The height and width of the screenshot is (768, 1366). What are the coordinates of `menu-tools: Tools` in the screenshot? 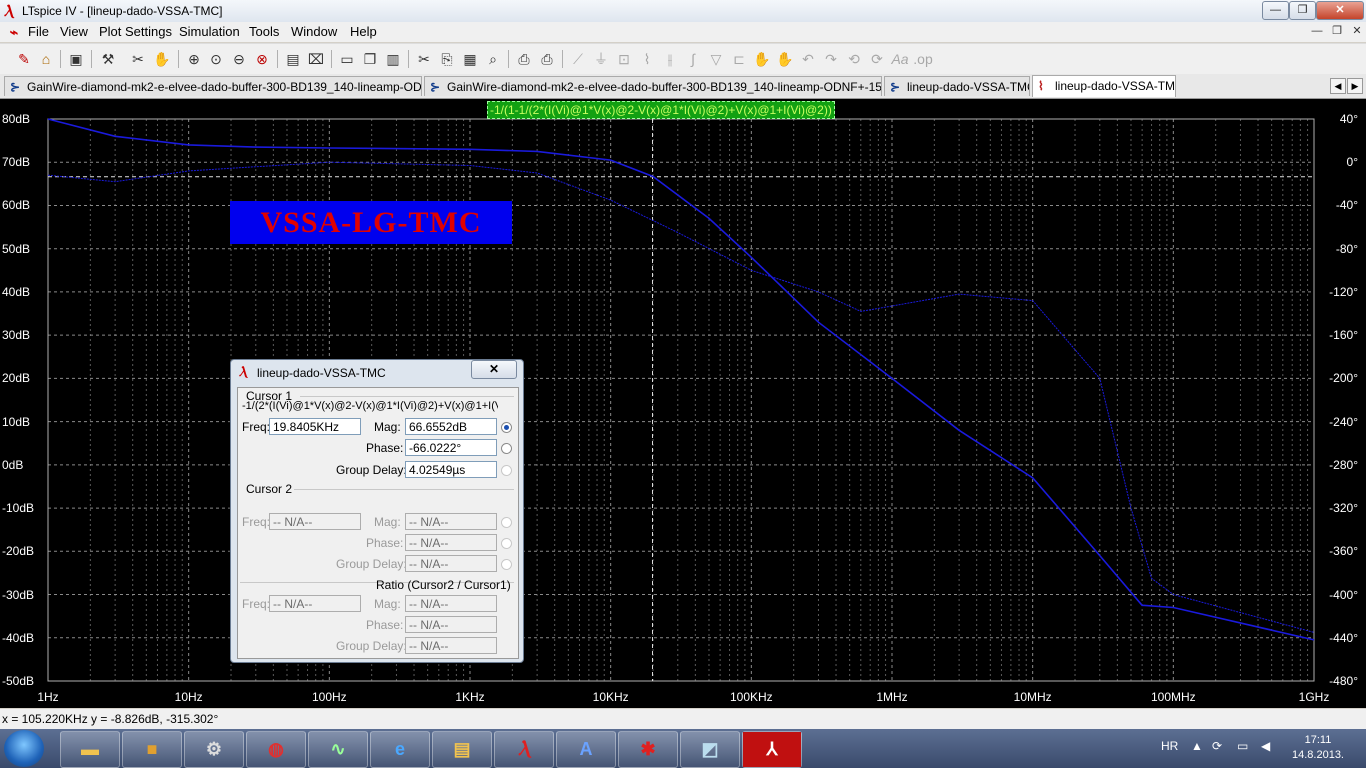 It's located at (264, 31).